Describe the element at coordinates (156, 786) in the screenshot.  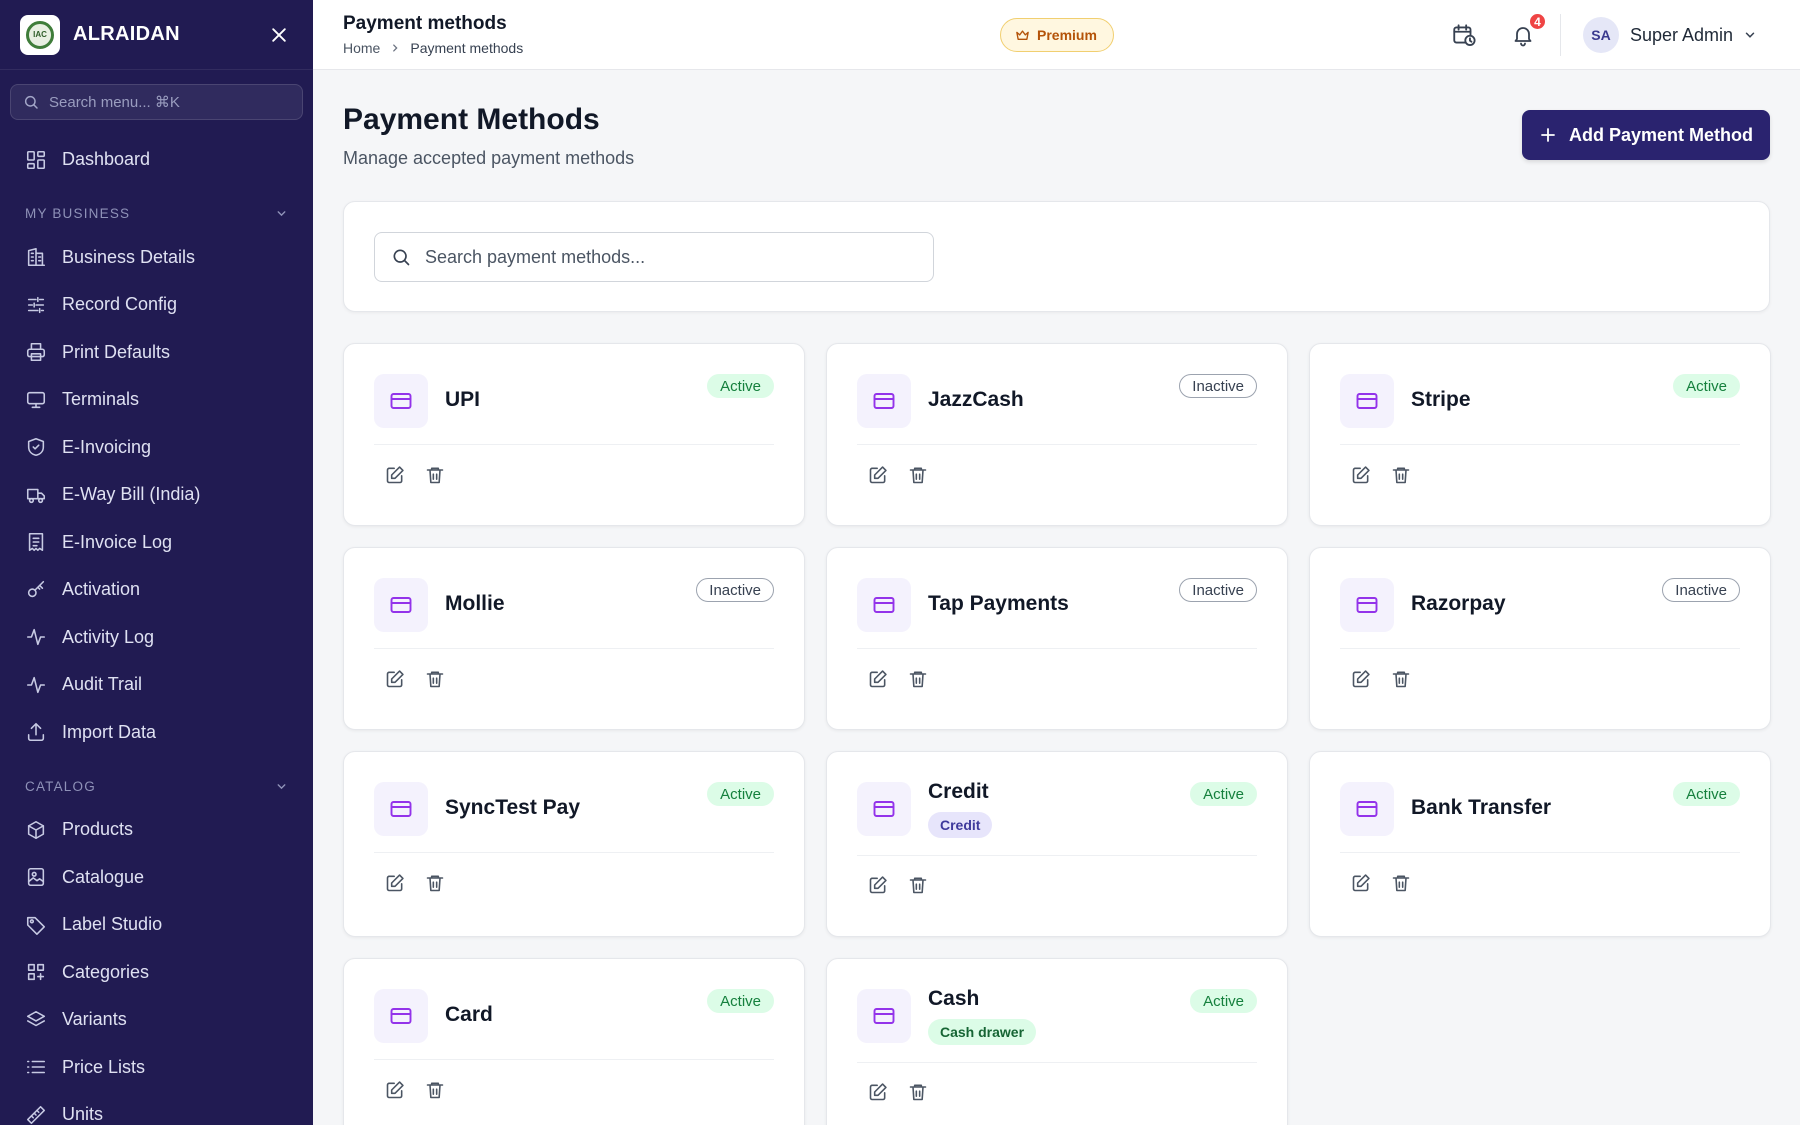
I see `sidebar-section-catalog: CATALOG` at that location.